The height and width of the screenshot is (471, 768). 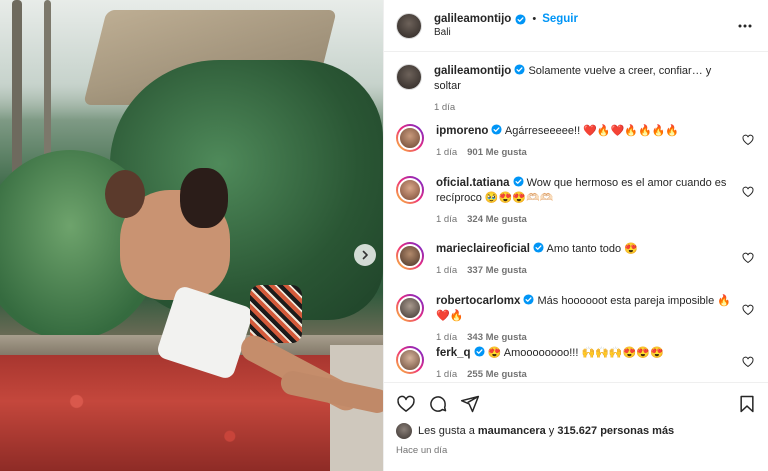 I want to click on author-avatar, so click(x=409, y=25).